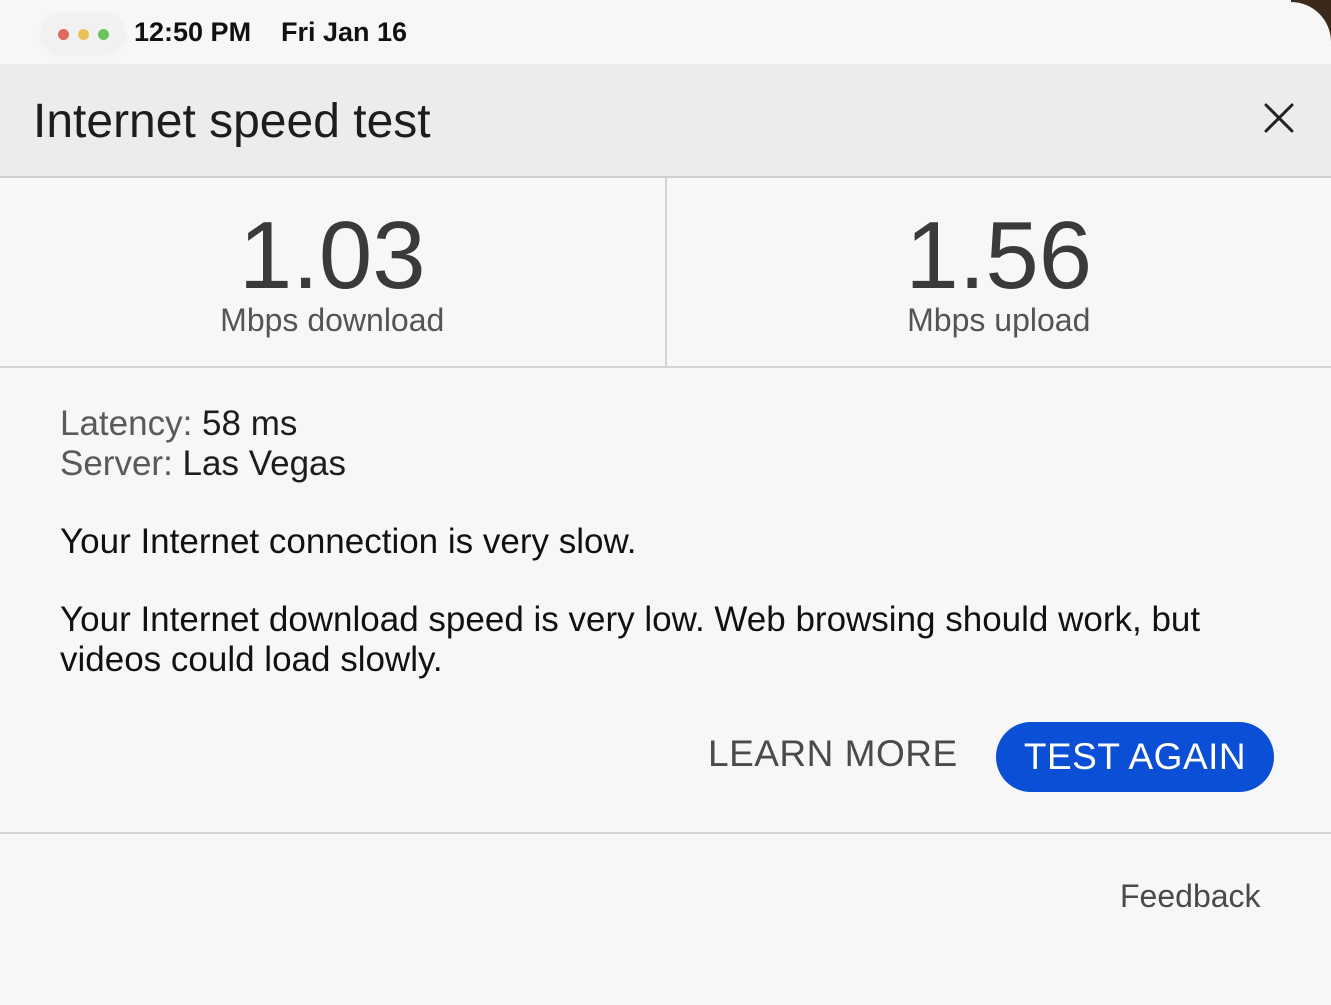  I want to click on server-label: Server:, so click(116, 463).